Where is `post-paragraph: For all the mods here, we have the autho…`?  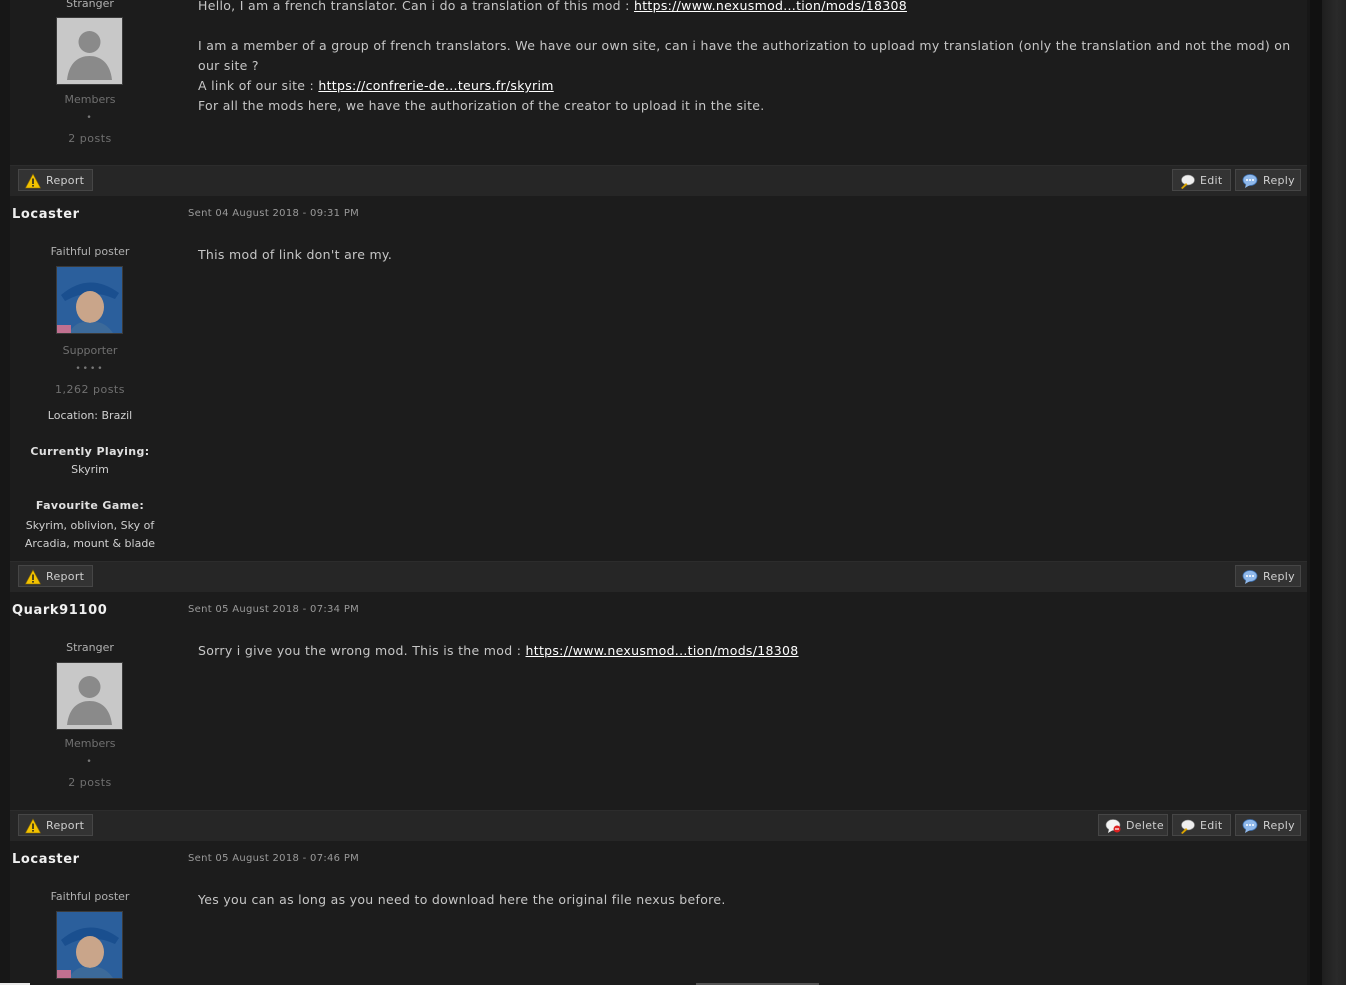 post-paragraph: For all the mods here, we have the autho… is located at coordinates (481, 105).